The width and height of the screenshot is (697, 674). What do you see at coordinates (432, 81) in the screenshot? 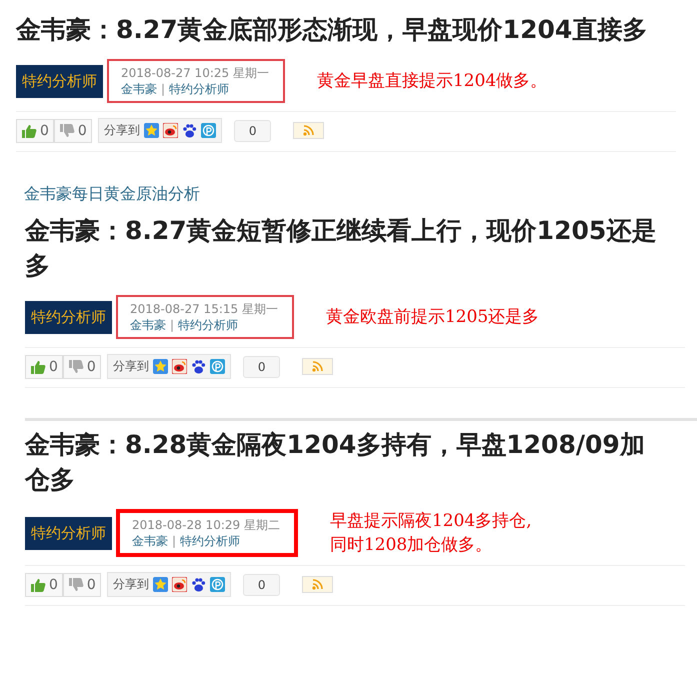
I see `annotation-text: 黄金早盘直接提示1204做多。` at bounding box center [432, 81].